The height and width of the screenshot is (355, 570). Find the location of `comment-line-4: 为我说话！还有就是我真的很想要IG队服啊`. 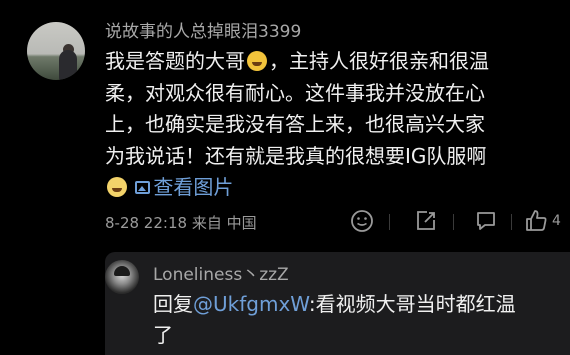

comment-line-4: 为我说话！还有就是我真的很想要IG队服啊 is located at coordinates (296, 155).